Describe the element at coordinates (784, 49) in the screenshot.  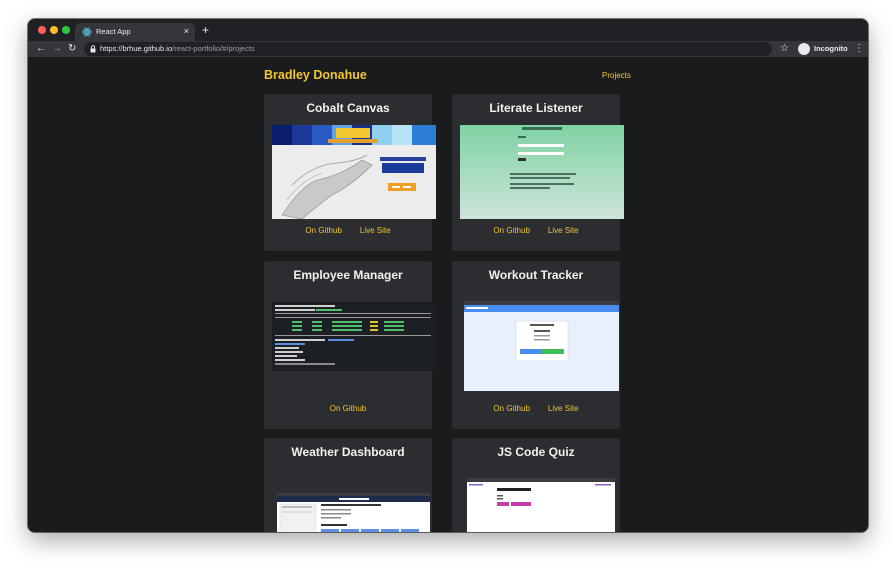
I see `star-icon: ☆` at that location.